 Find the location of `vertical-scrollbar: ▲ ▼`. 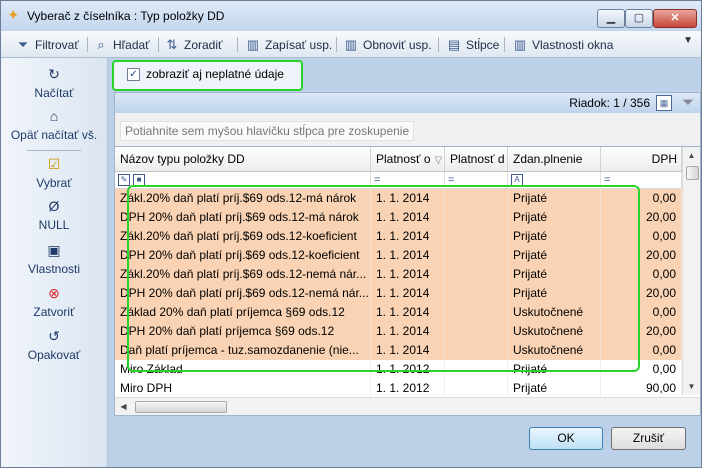

vertical-scrollbar: ▲ ▼ is located at coordinates (691, 271).